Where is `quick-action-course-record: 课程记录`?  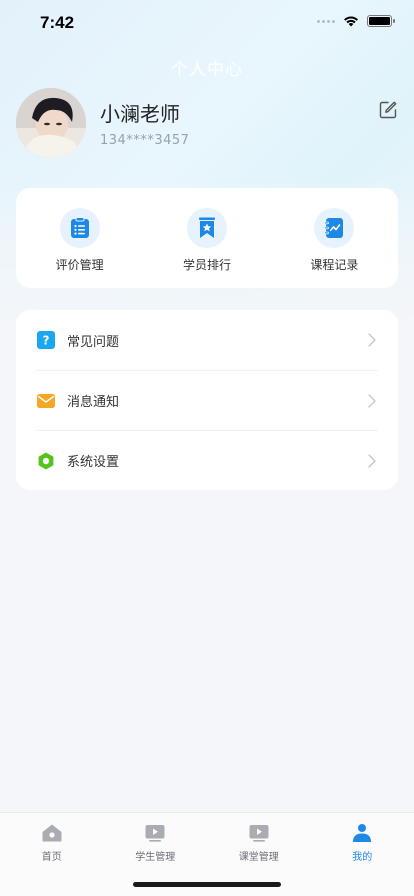 quick-action-course-record: 课程记录 is located at coordinates (334, 238).